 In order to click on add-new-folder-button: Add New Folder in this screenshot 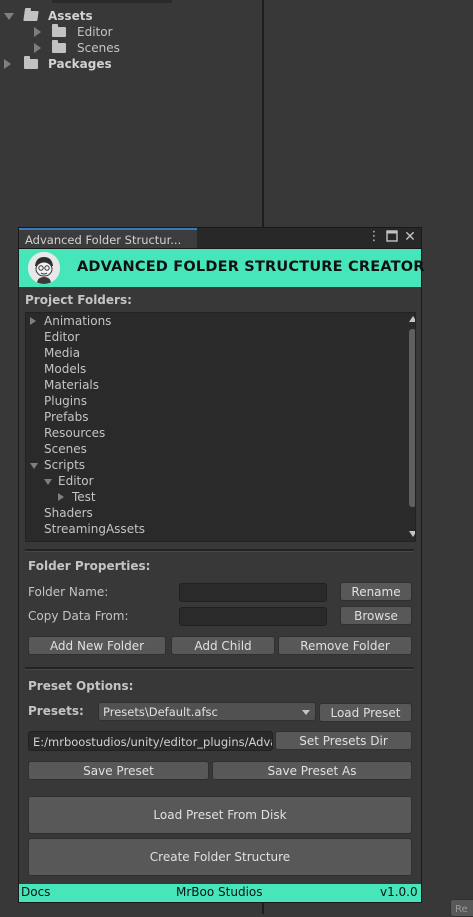, I will do `click(97, 645)`.